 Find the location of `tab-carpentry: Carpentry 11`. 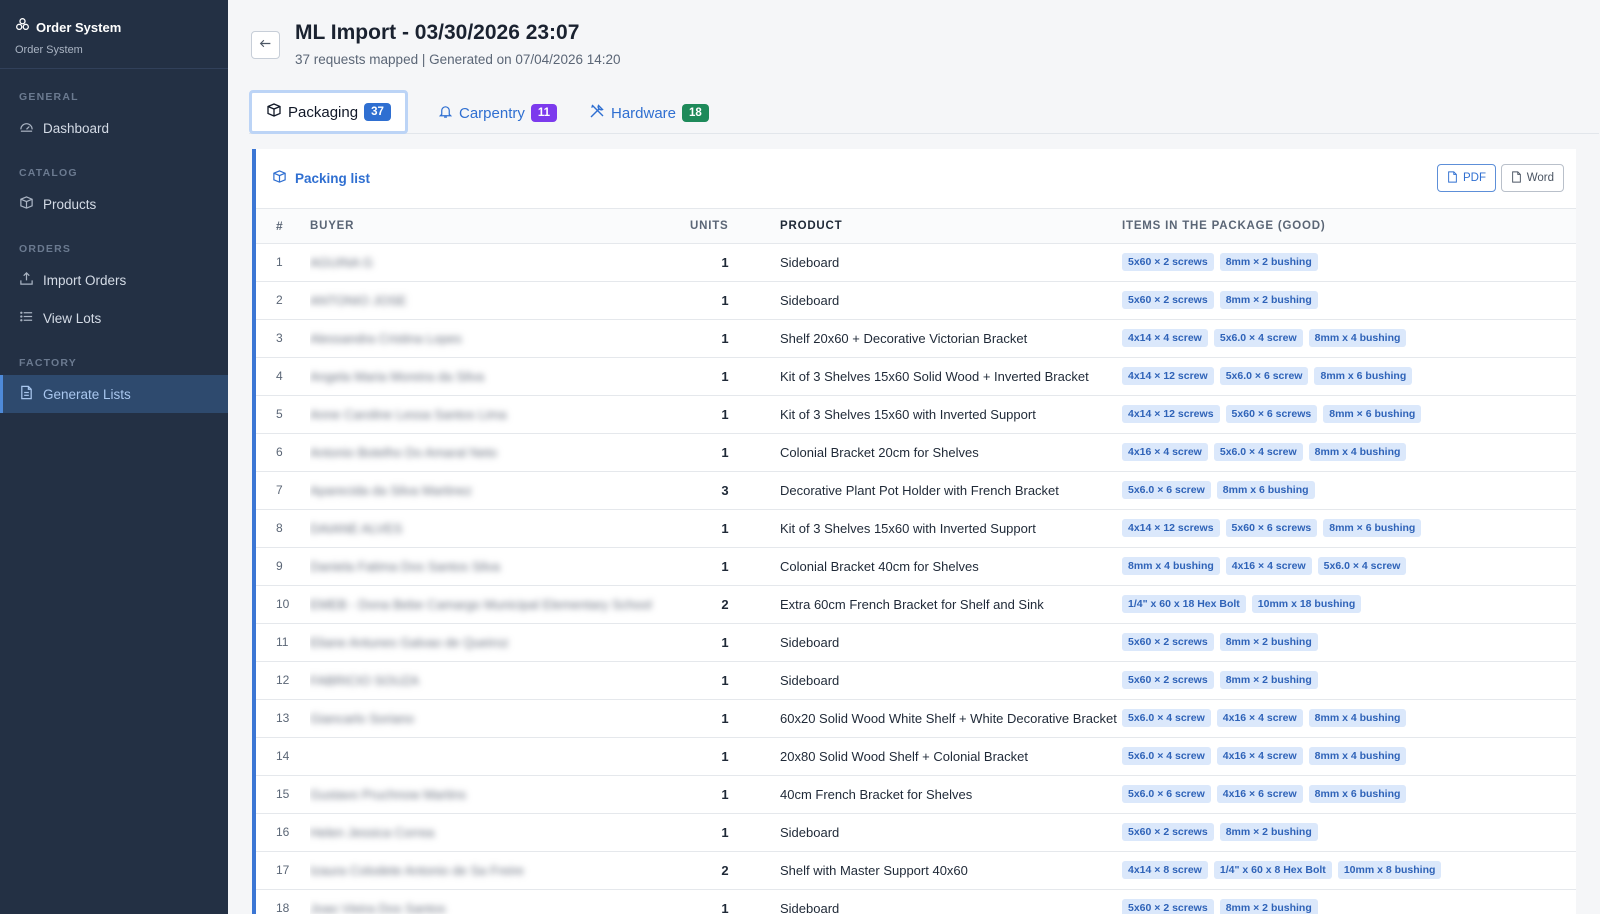

tab-carpentry: Carpentry 11 is located at coordinates (497, 113).